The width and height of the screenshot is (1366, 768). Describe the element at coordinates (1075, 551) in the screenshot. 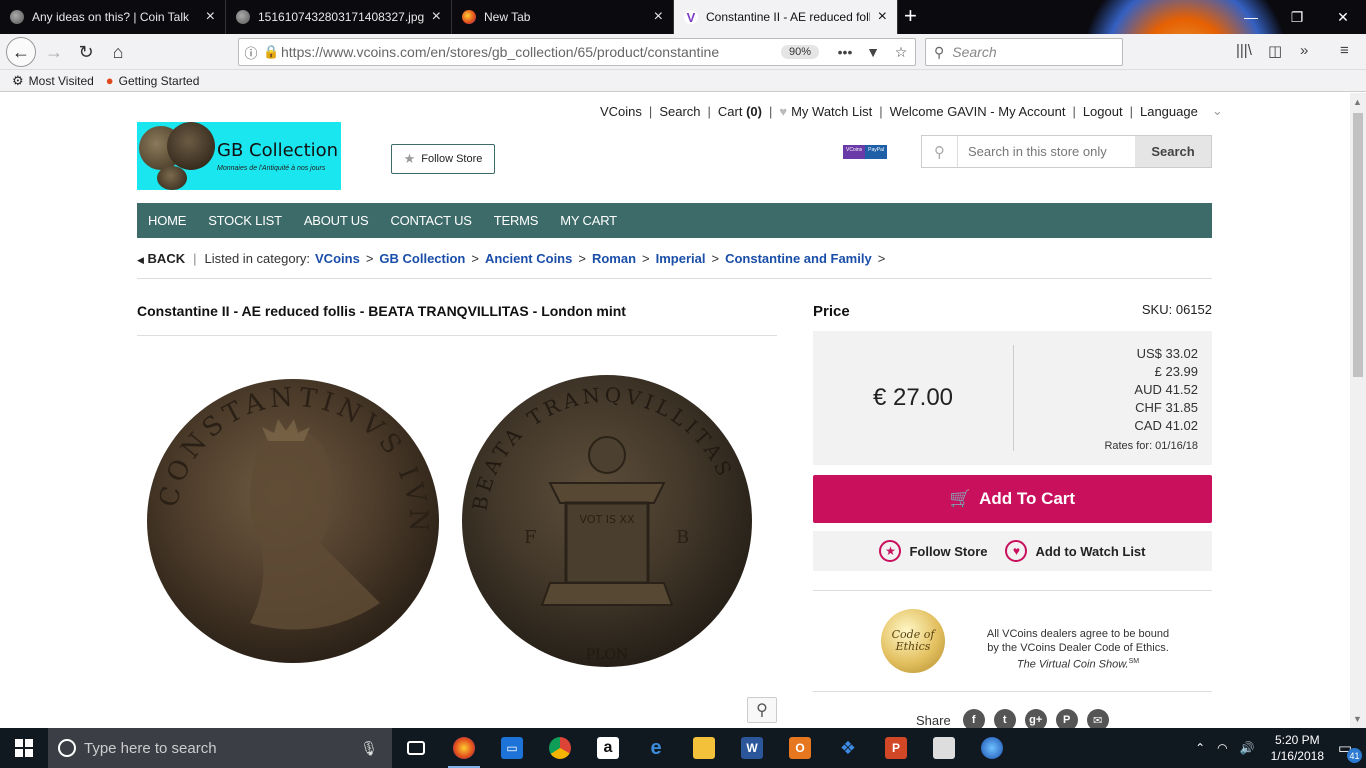

I see `add-to-watch-list-action: ♥ Add to Watch List` at that location.